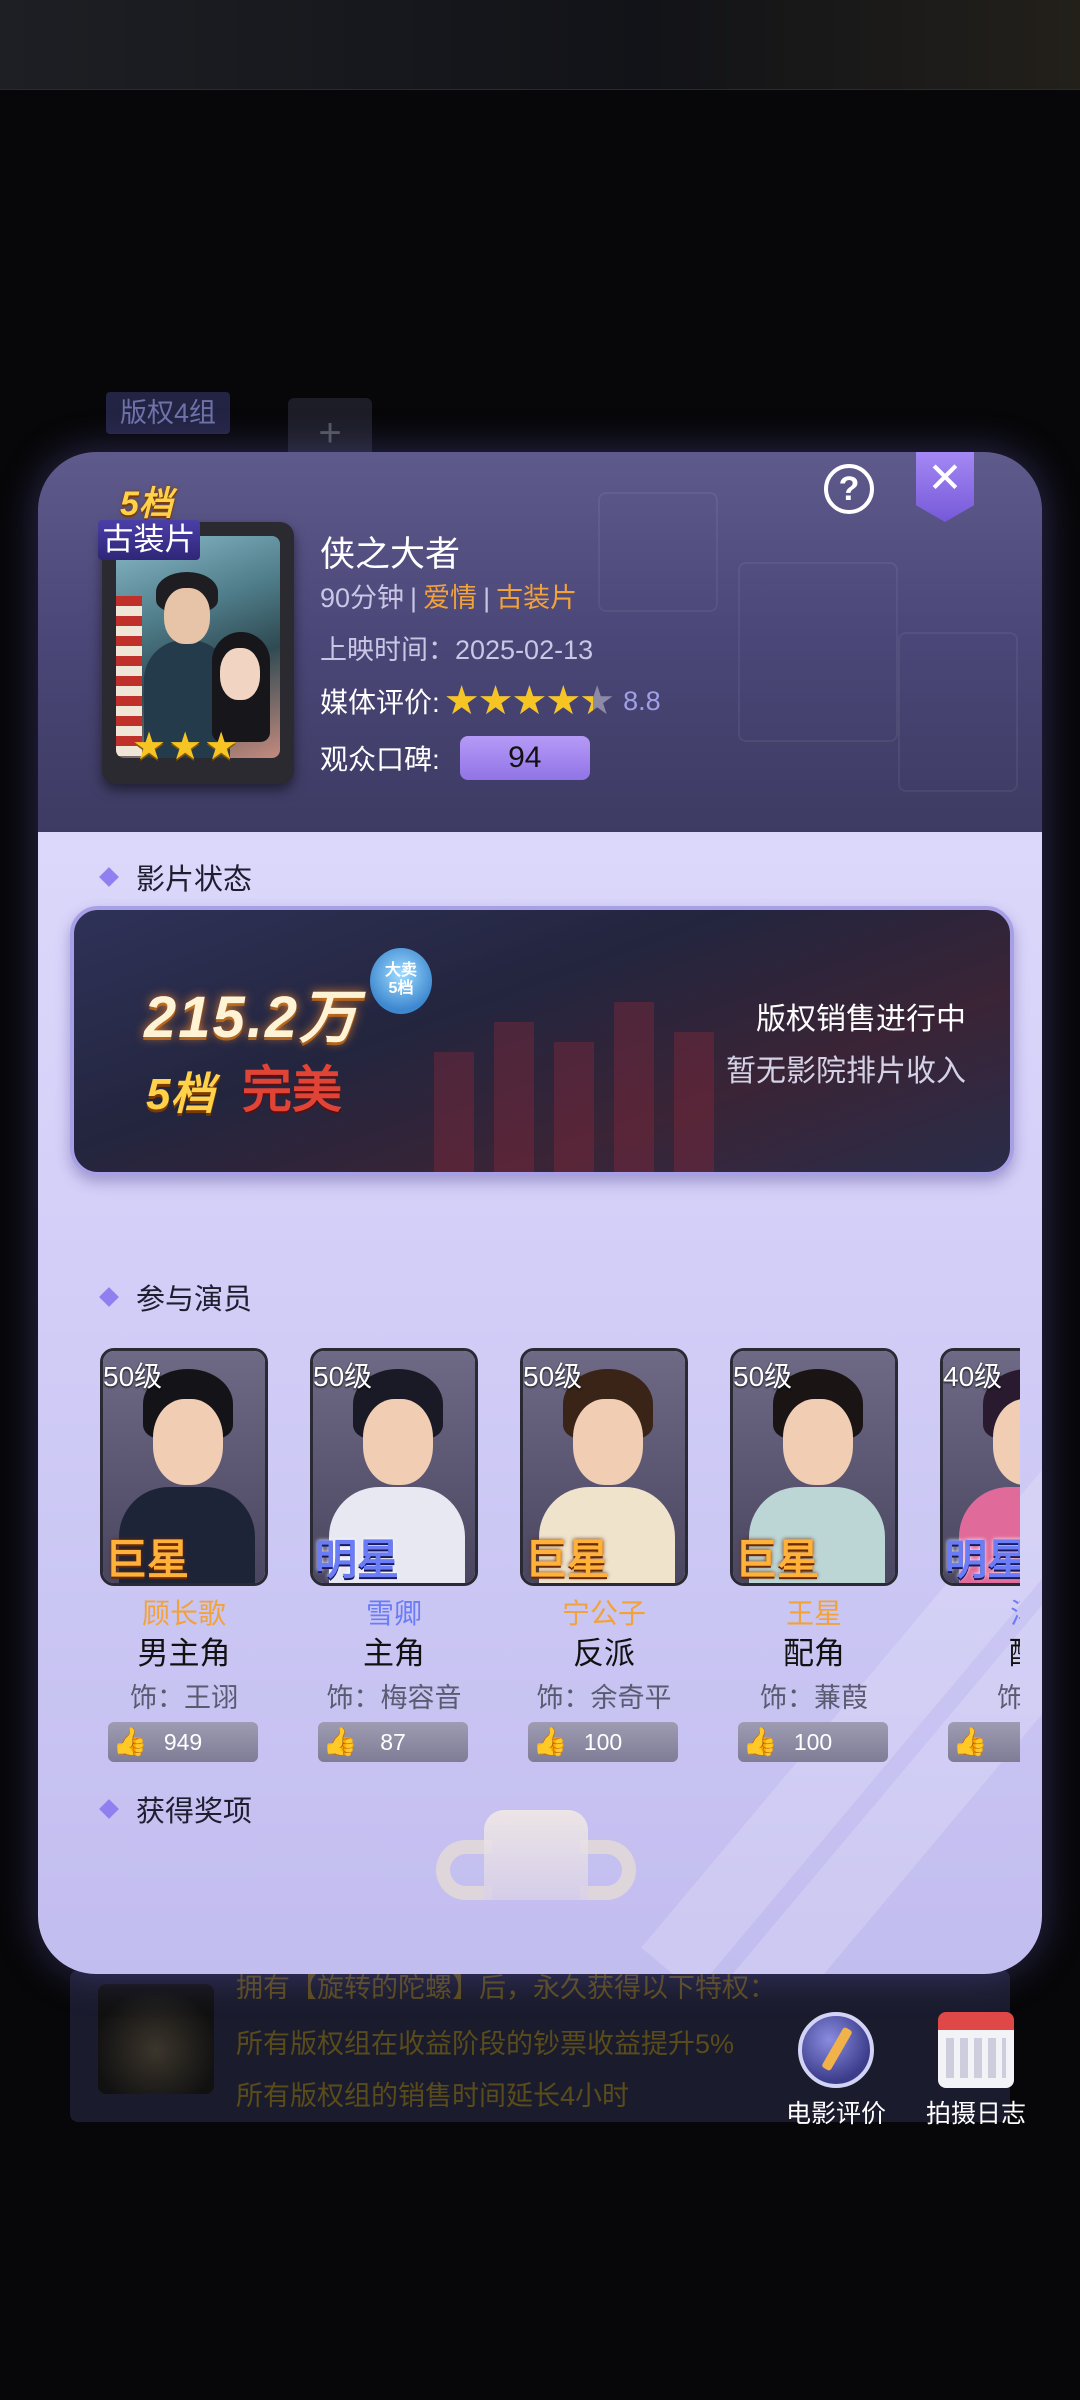  What do you see at coordinates (814, 1653) in the screenshot?
I see `actor-role: 配角` at bounding box center [814, 1653].